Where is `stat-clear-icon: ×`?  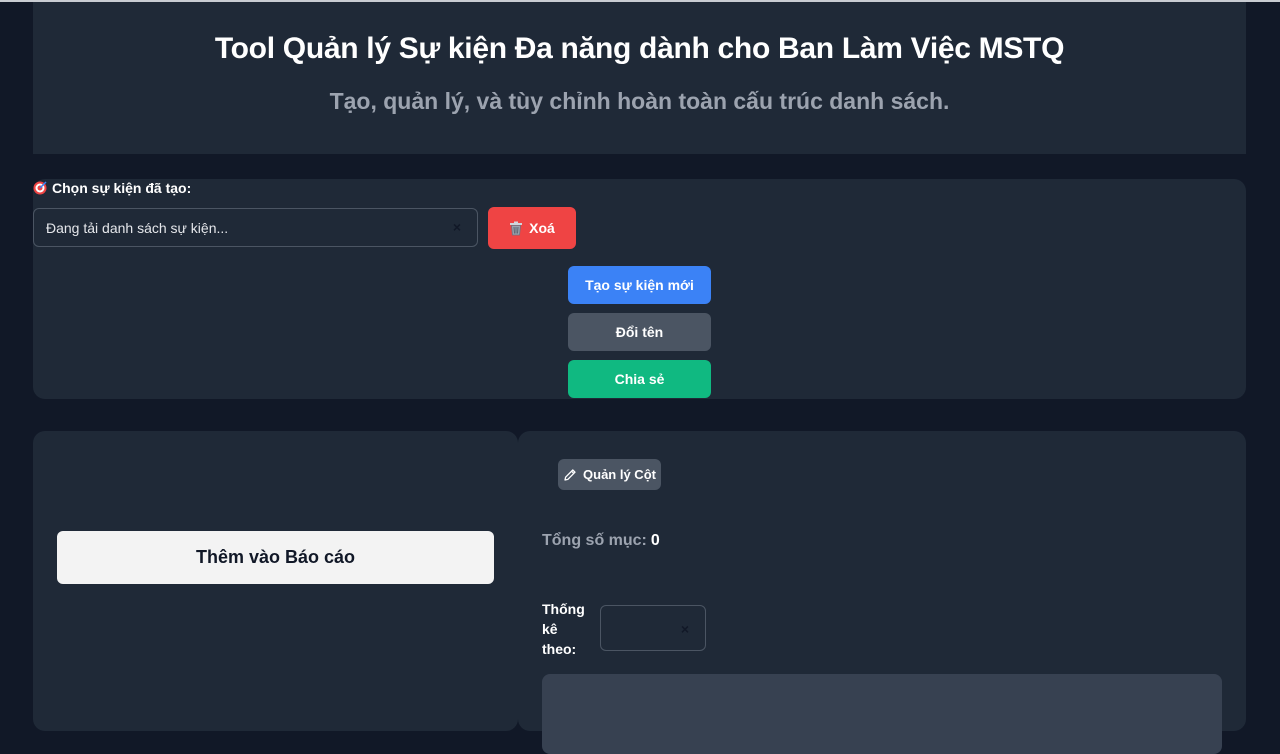
stat-clear-icon: × is located at coordinates (685, 629).